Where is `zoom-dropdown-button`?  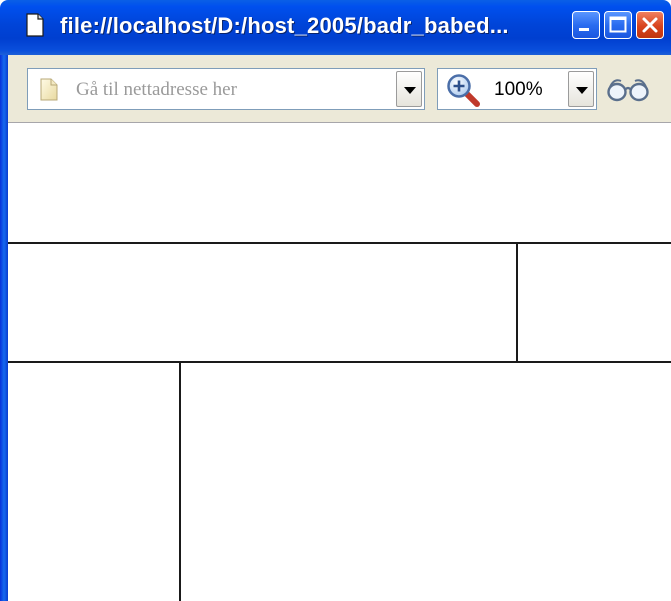 zoom-dropdown-button is located at coordinates (581, 89).